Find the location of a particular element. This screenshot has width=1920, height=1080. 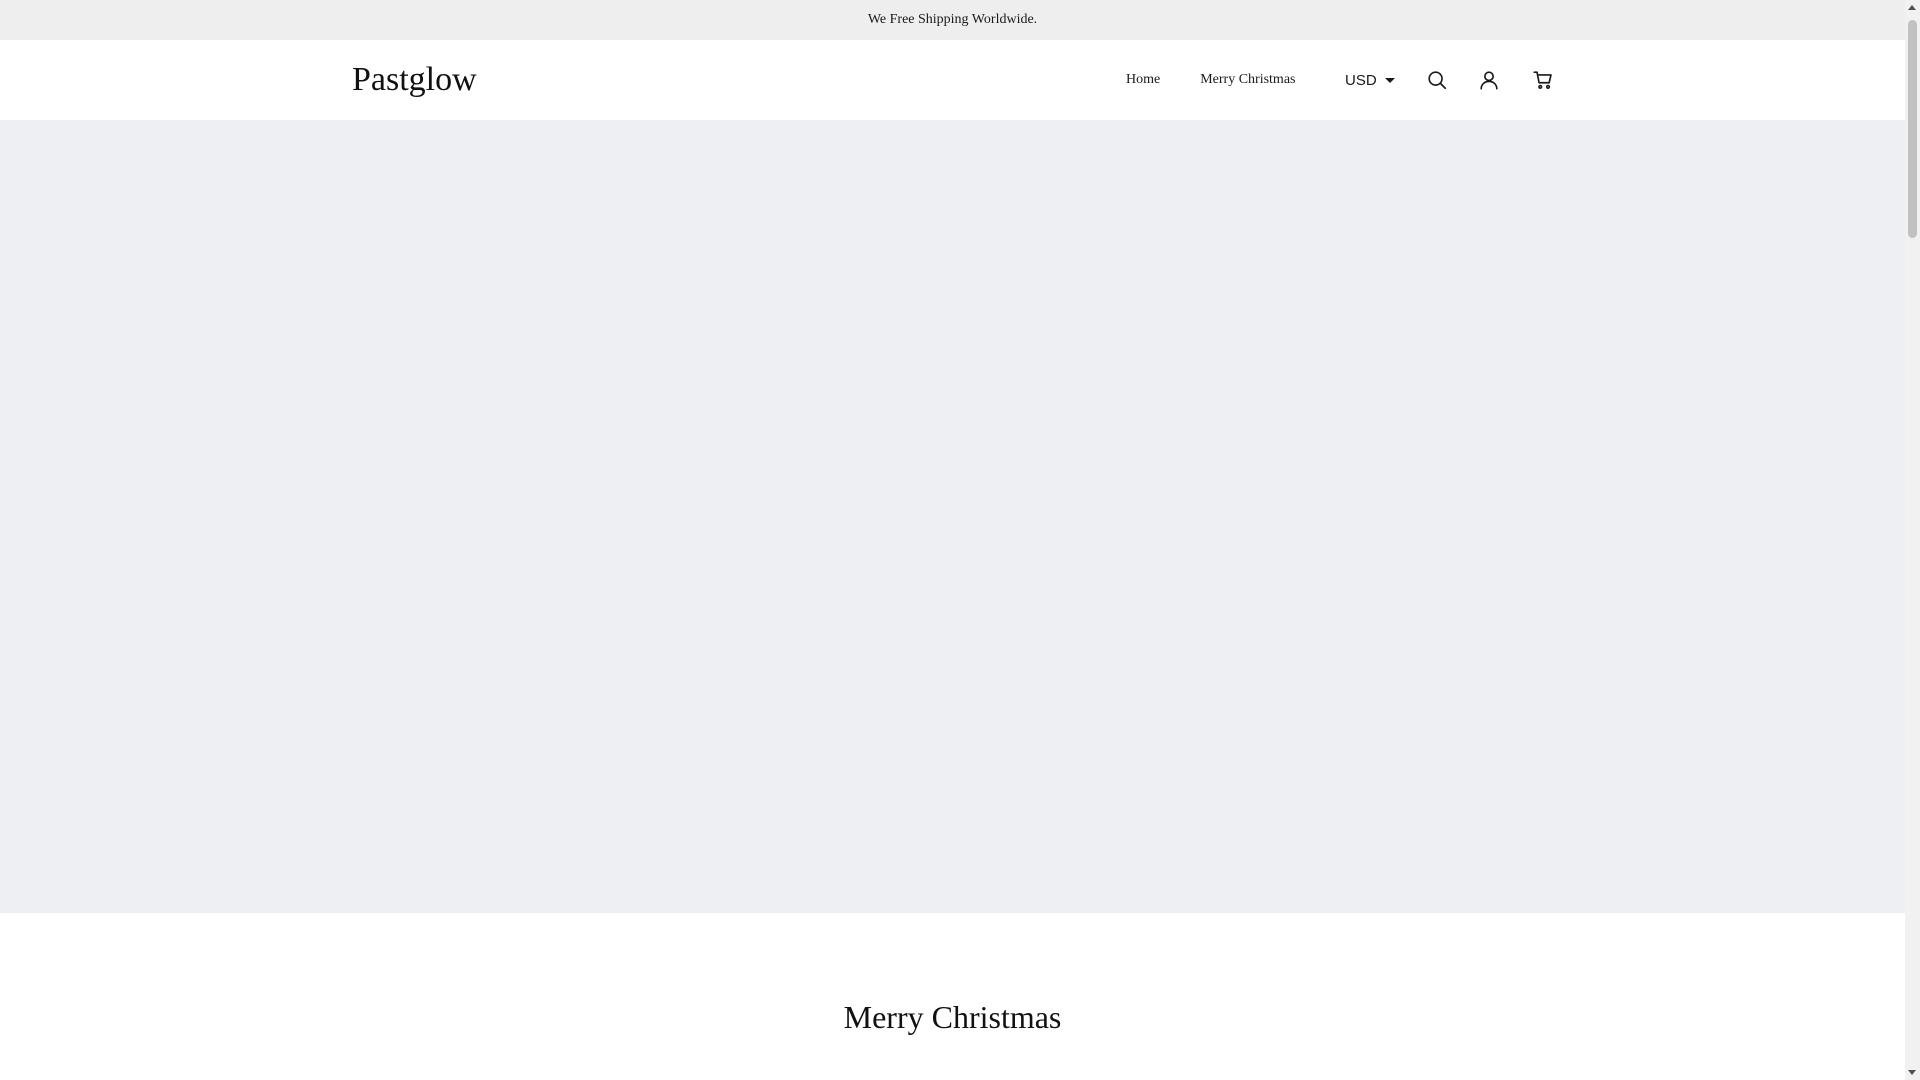

cart-button is located at coordinates (1543, 80).